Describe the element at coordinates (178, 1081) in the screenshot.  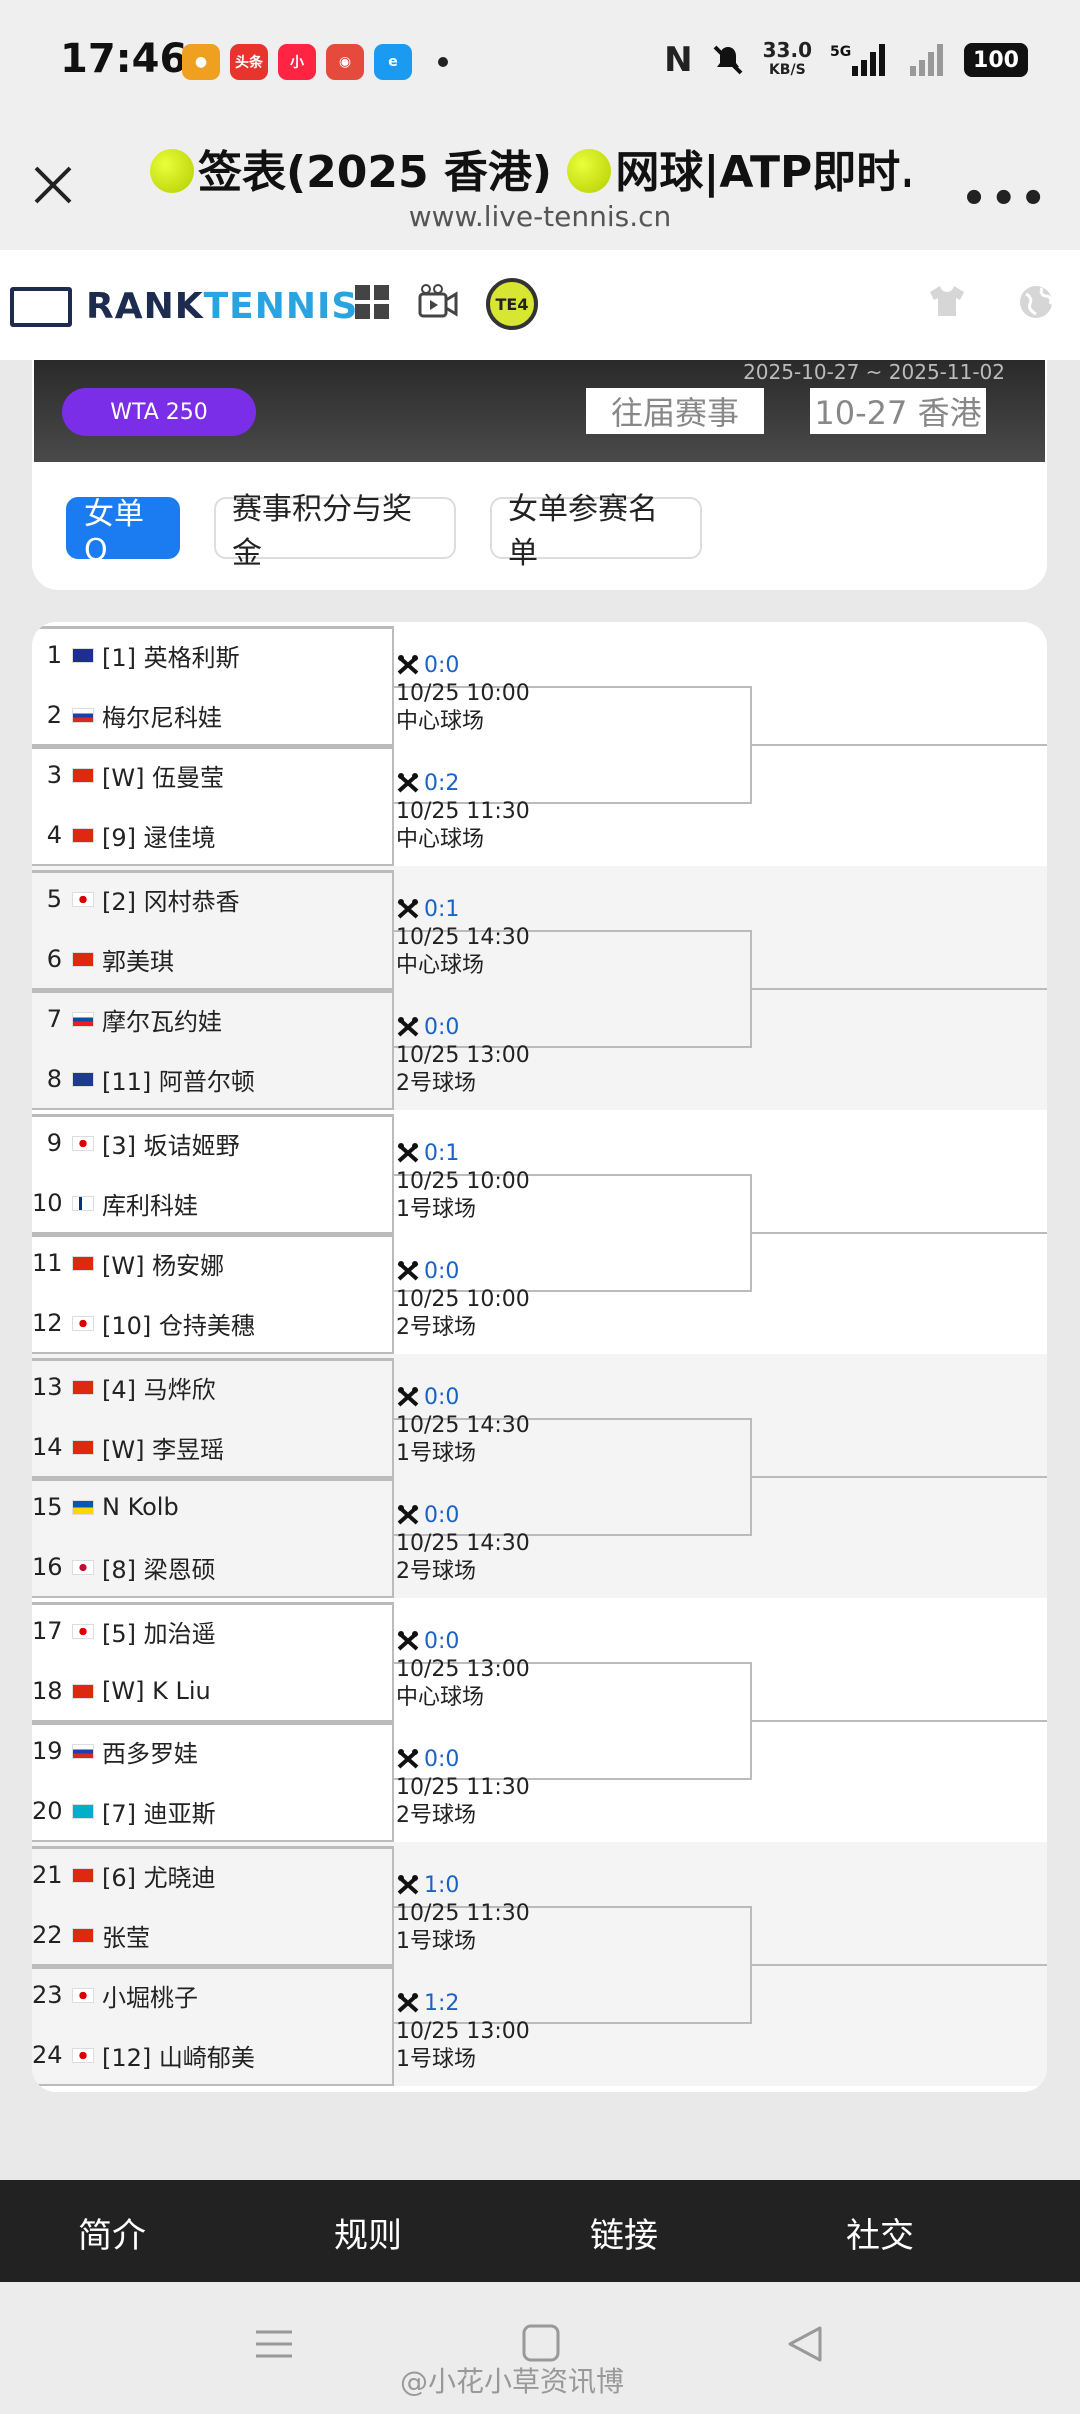
I see `player-name: [11] 阿普尔顿` at that location.